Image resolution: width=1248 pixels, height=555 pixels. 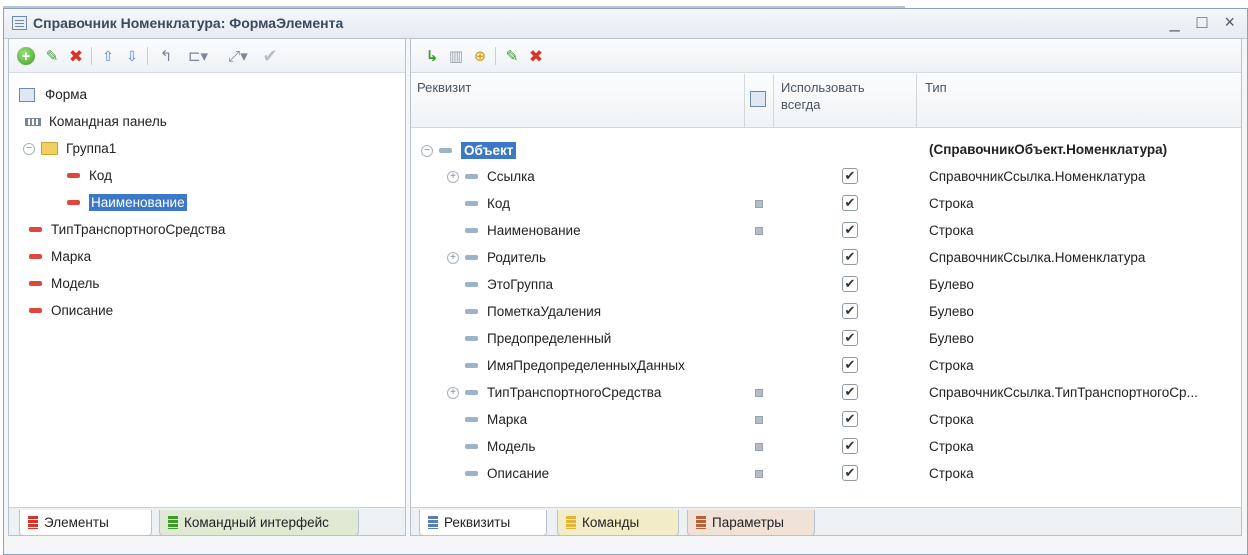 What do you see at coordinates (52, 56) in the screenshot?
I see `edit-button: ✎` at bounding box center [52, 56].